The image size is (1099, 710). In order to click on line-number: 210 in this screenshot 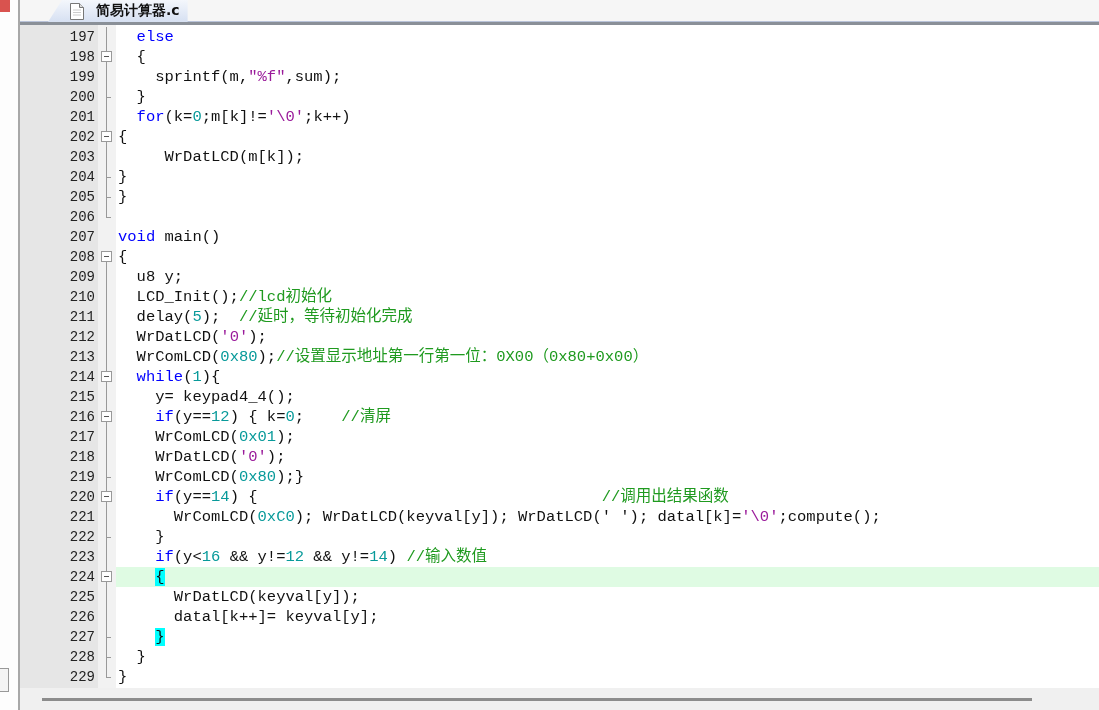, I will do `click(82, 297)`.